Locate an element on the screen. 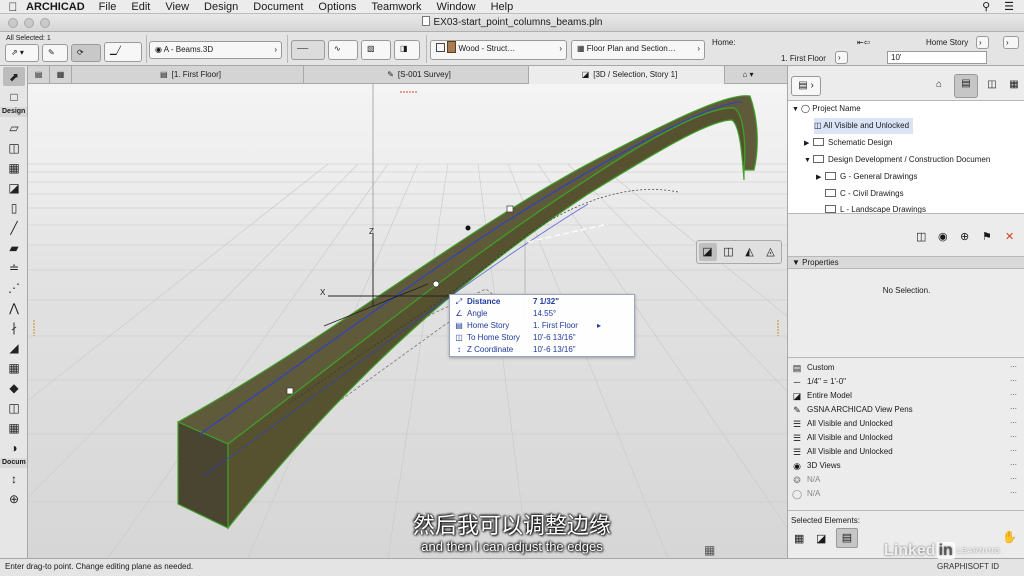 This screenshot has height=576, width=1024. column-tool-icon: ▯ is located at coordinates (14, 207).